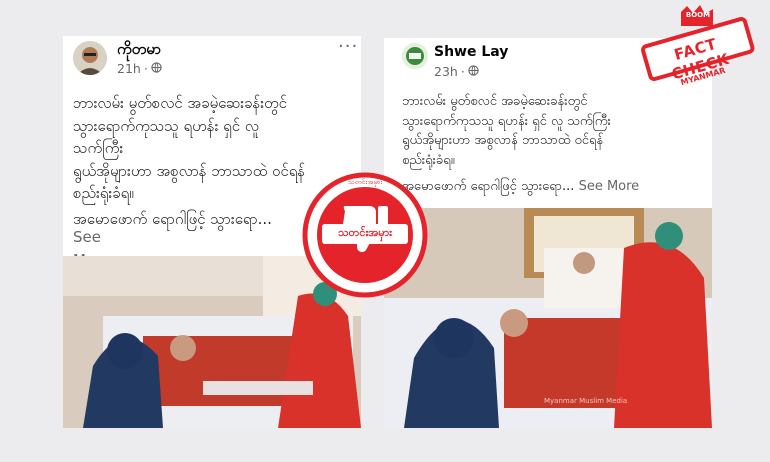 The image size is (770, 462). I want to click on fake-news-stamp: သတင်းအမှား သတင်းအမှား, so click(365, 235).